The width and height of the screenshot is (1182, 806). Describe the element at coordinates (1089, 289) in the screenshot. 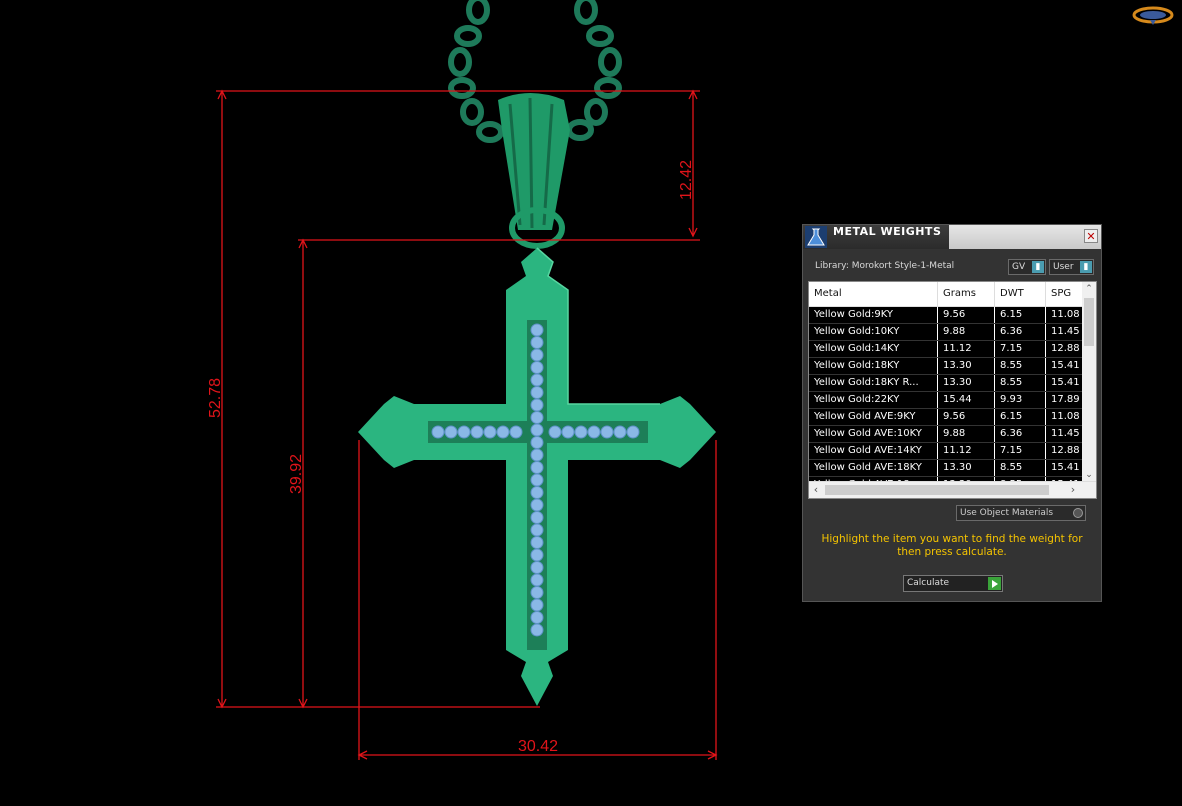

I see `scroll-up-icon: ⌃` at that location.